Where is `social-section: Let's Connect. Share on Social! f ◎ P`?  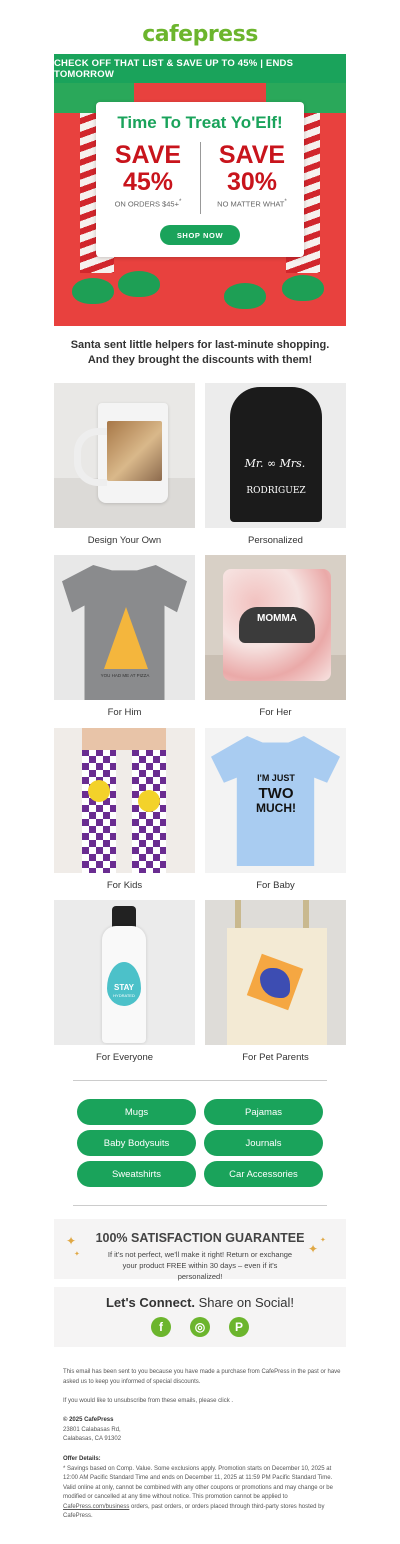
social-section: Let's Connect. Share on Social! f ◎ P is located at coordinates (200, 1317).